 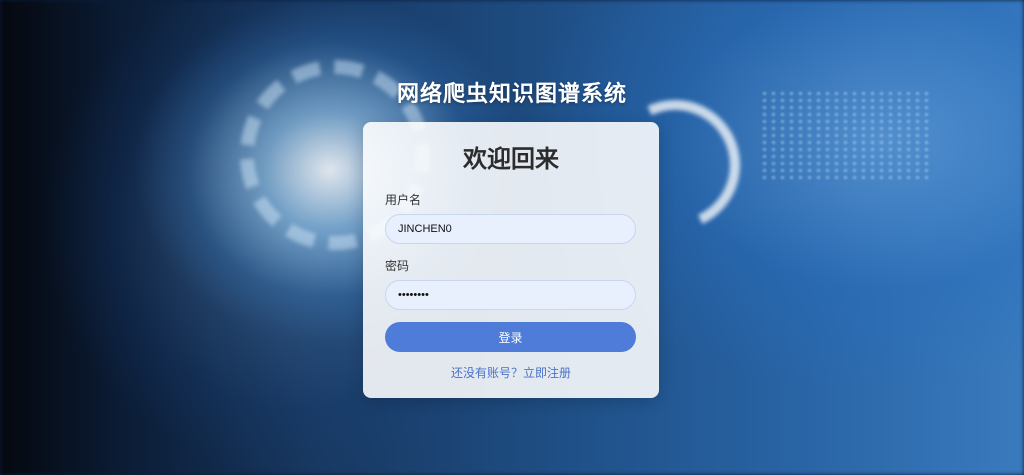 I want to click on username-input, so click(x=510, y=229).